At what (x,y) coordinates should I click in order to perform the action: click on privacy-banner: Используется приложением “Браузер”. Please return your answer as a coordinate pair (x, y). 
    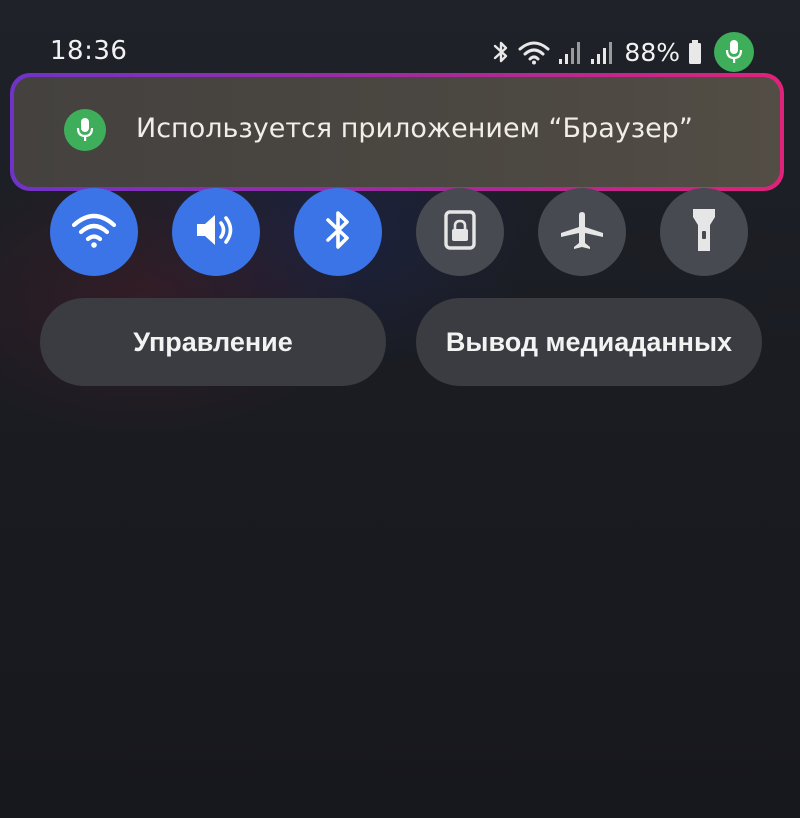
    Looking at the image, I should click on (397, 132).